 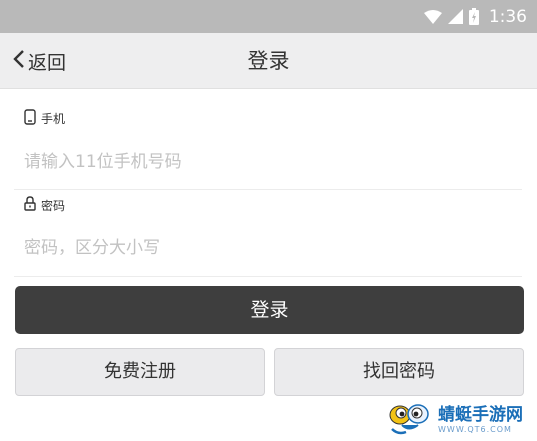 I want to click on password-input, so click(x=268, y=248).